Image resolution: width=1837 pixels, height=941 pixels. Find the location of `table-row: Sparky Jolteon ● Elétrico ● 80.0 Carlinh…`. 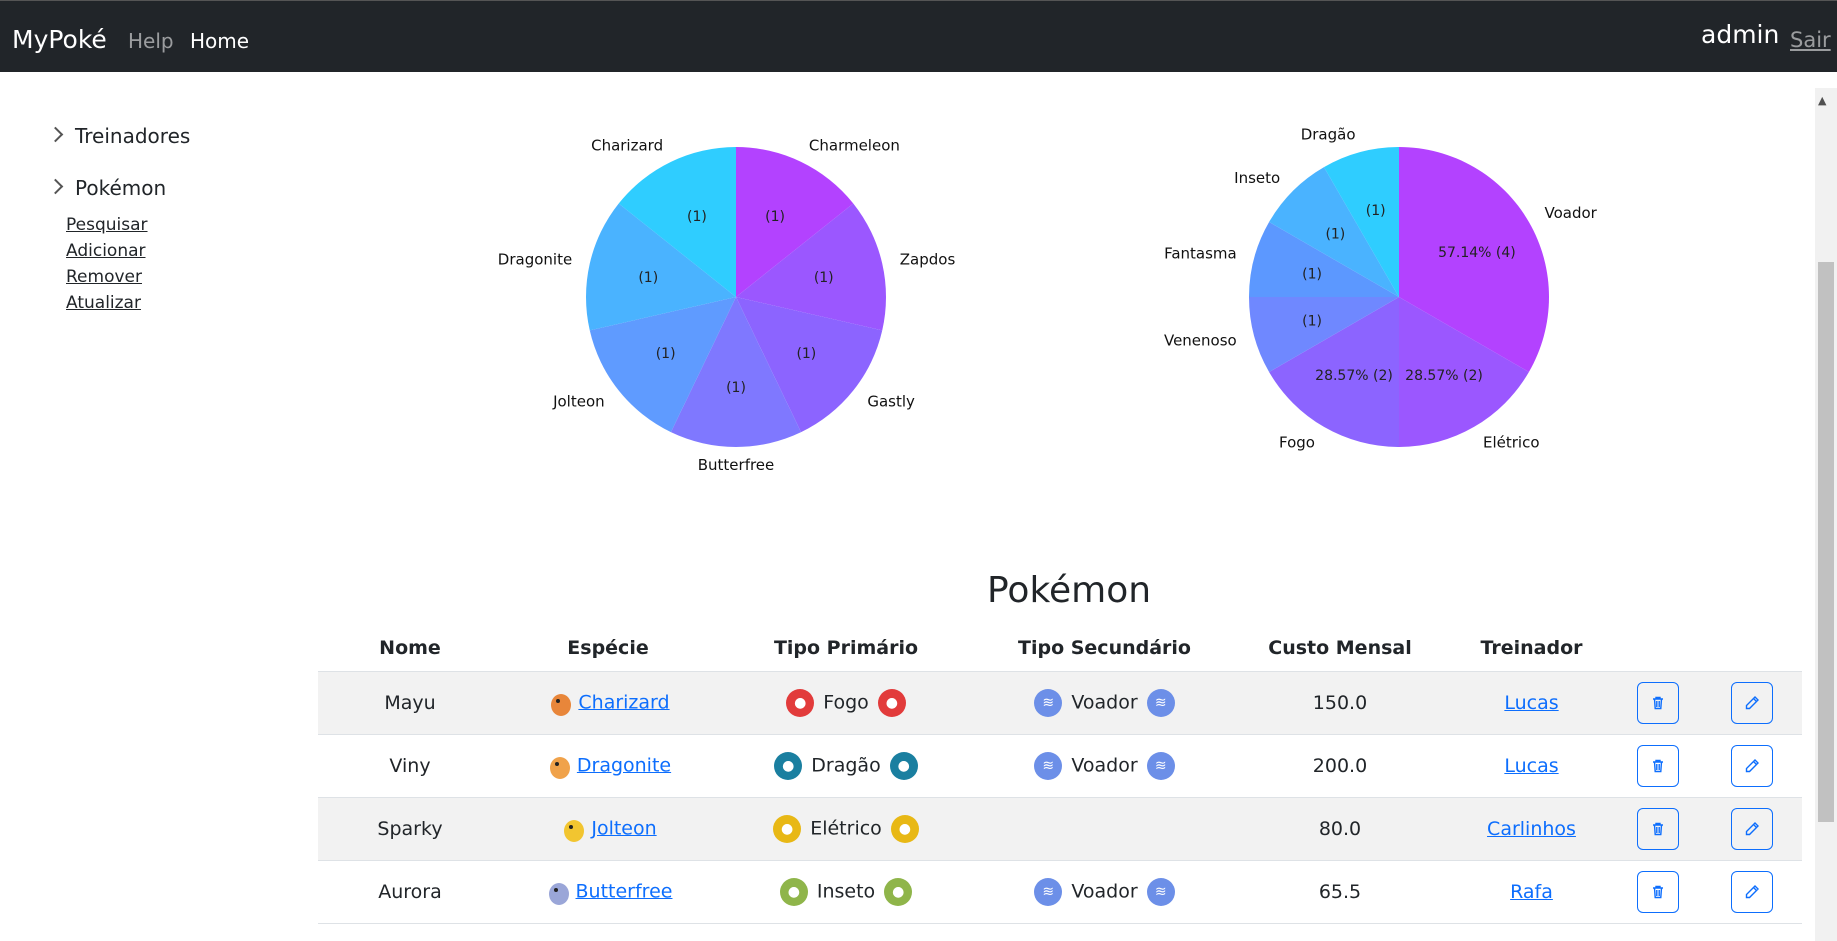

table-row: Sparky Jolteon ● Elétrico ● 80.0 Carlinh… is located at coordinates (1060, 829).